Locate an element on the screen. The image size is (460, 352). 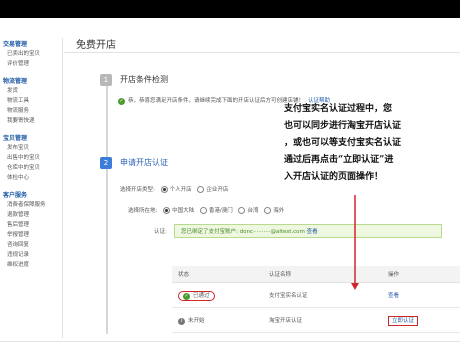
sidebar-head: 客户服务 is located at coordinates (31, 194).